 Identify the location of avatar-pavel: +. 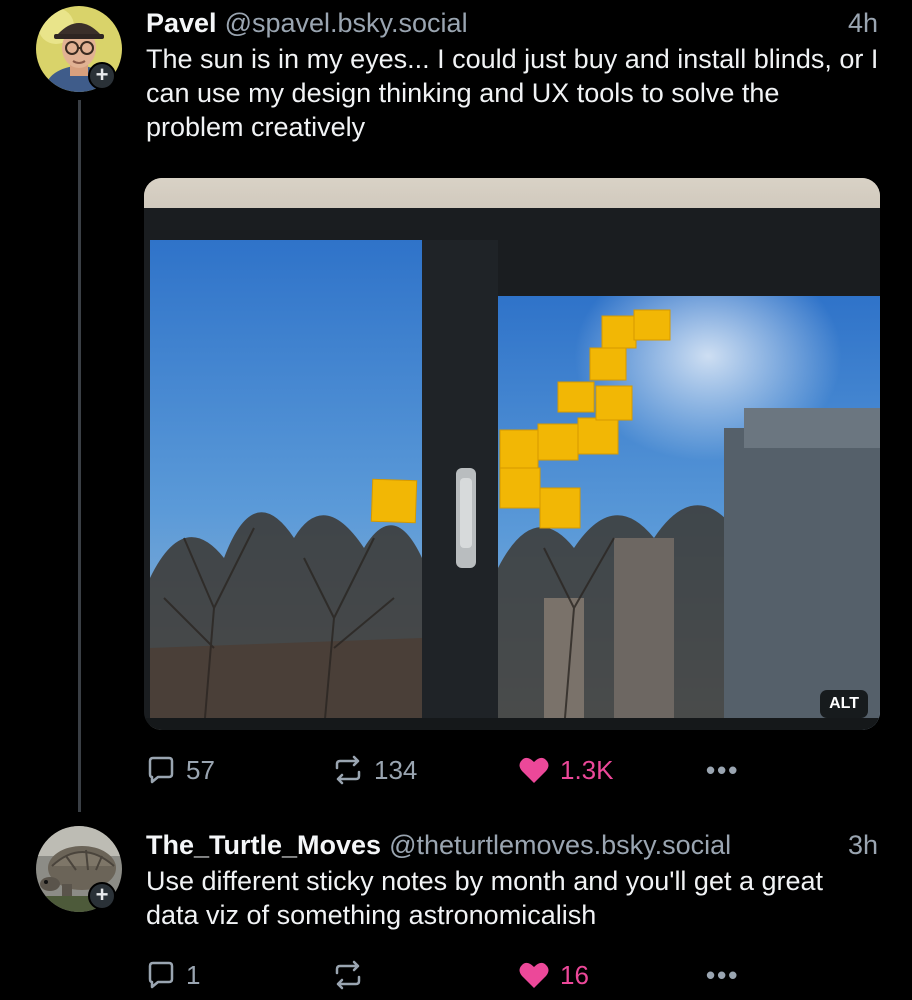
(80, 50).